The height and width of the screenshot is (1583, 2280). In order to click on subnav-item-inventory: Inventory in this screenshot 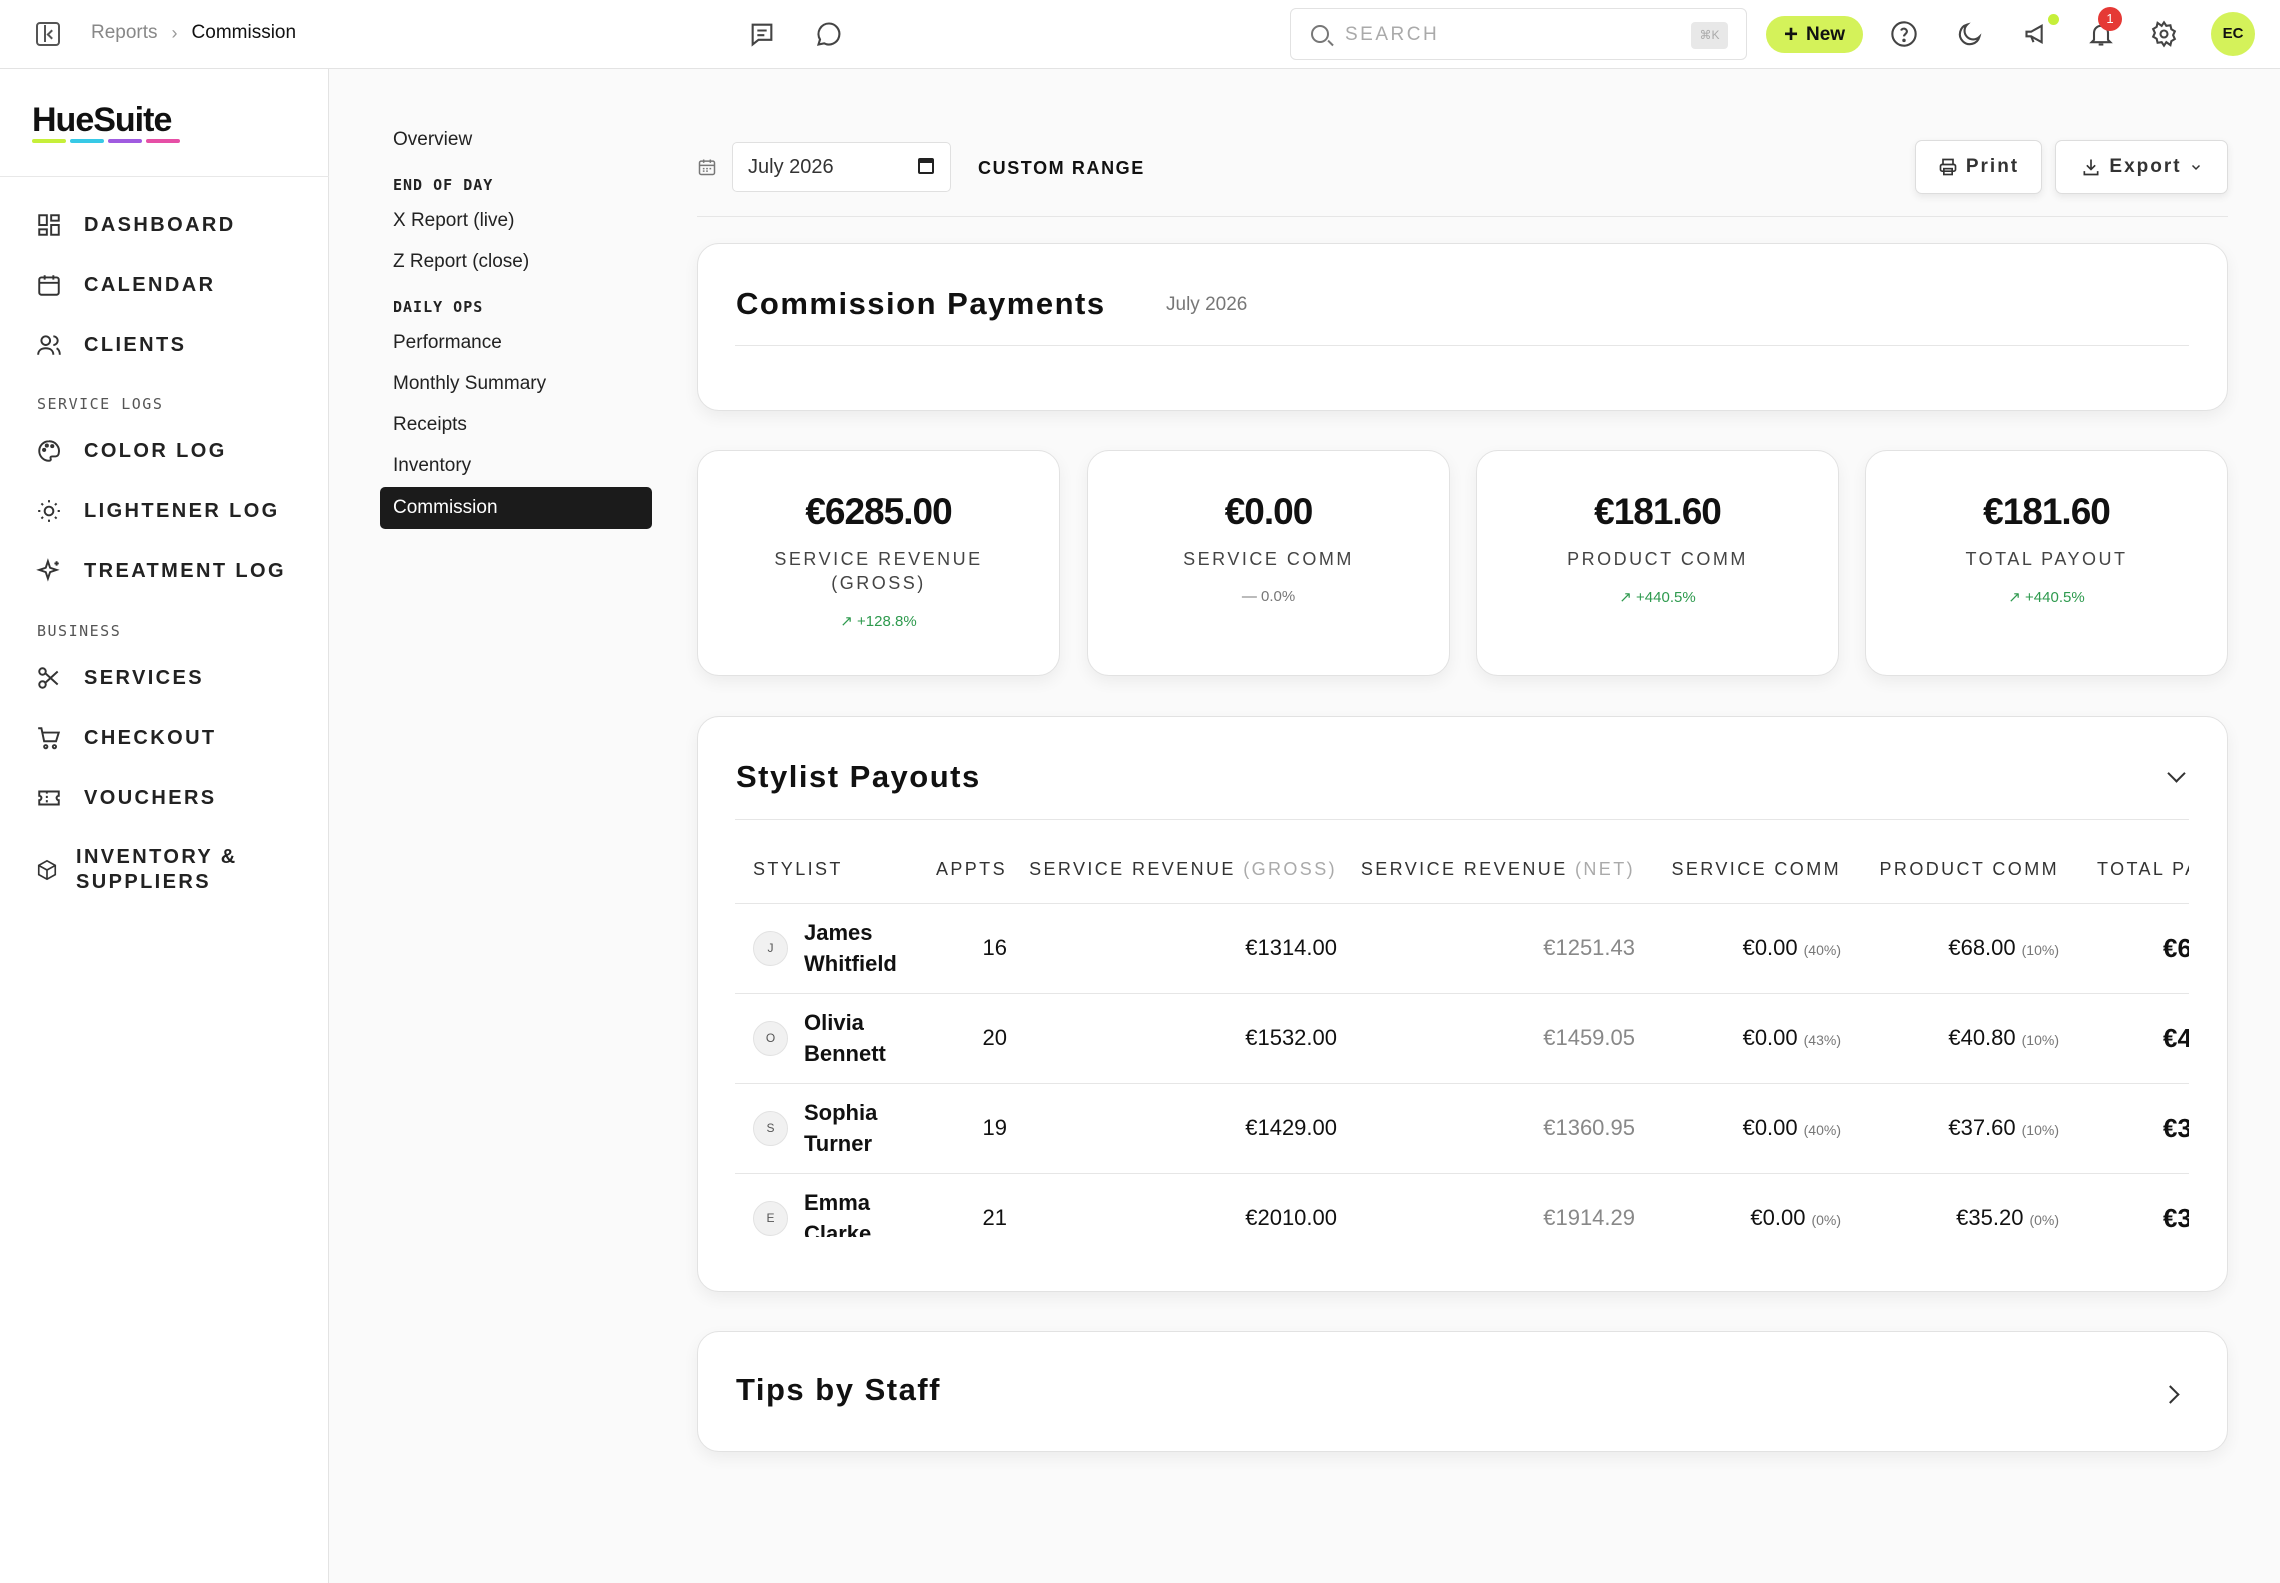, I will do `click(432, 466)`.